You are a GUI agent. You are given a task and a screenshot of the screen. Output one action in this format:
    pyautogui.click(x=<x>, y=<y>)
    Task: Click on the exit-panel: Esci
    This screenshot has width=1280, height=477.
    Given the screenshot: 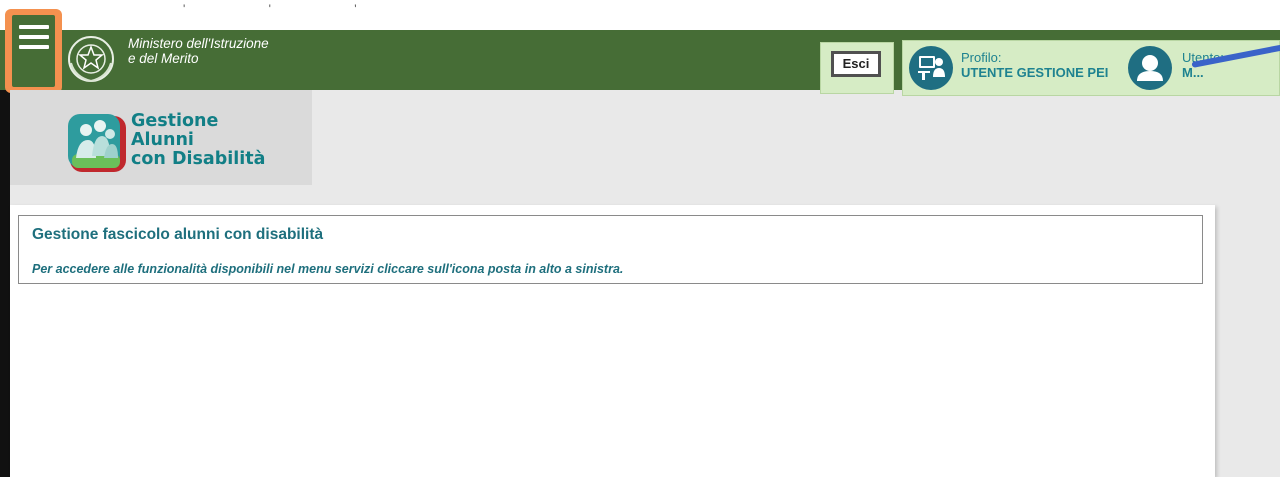 What is the action you would take?
    pyautogui.click(x=857, y=68)
    